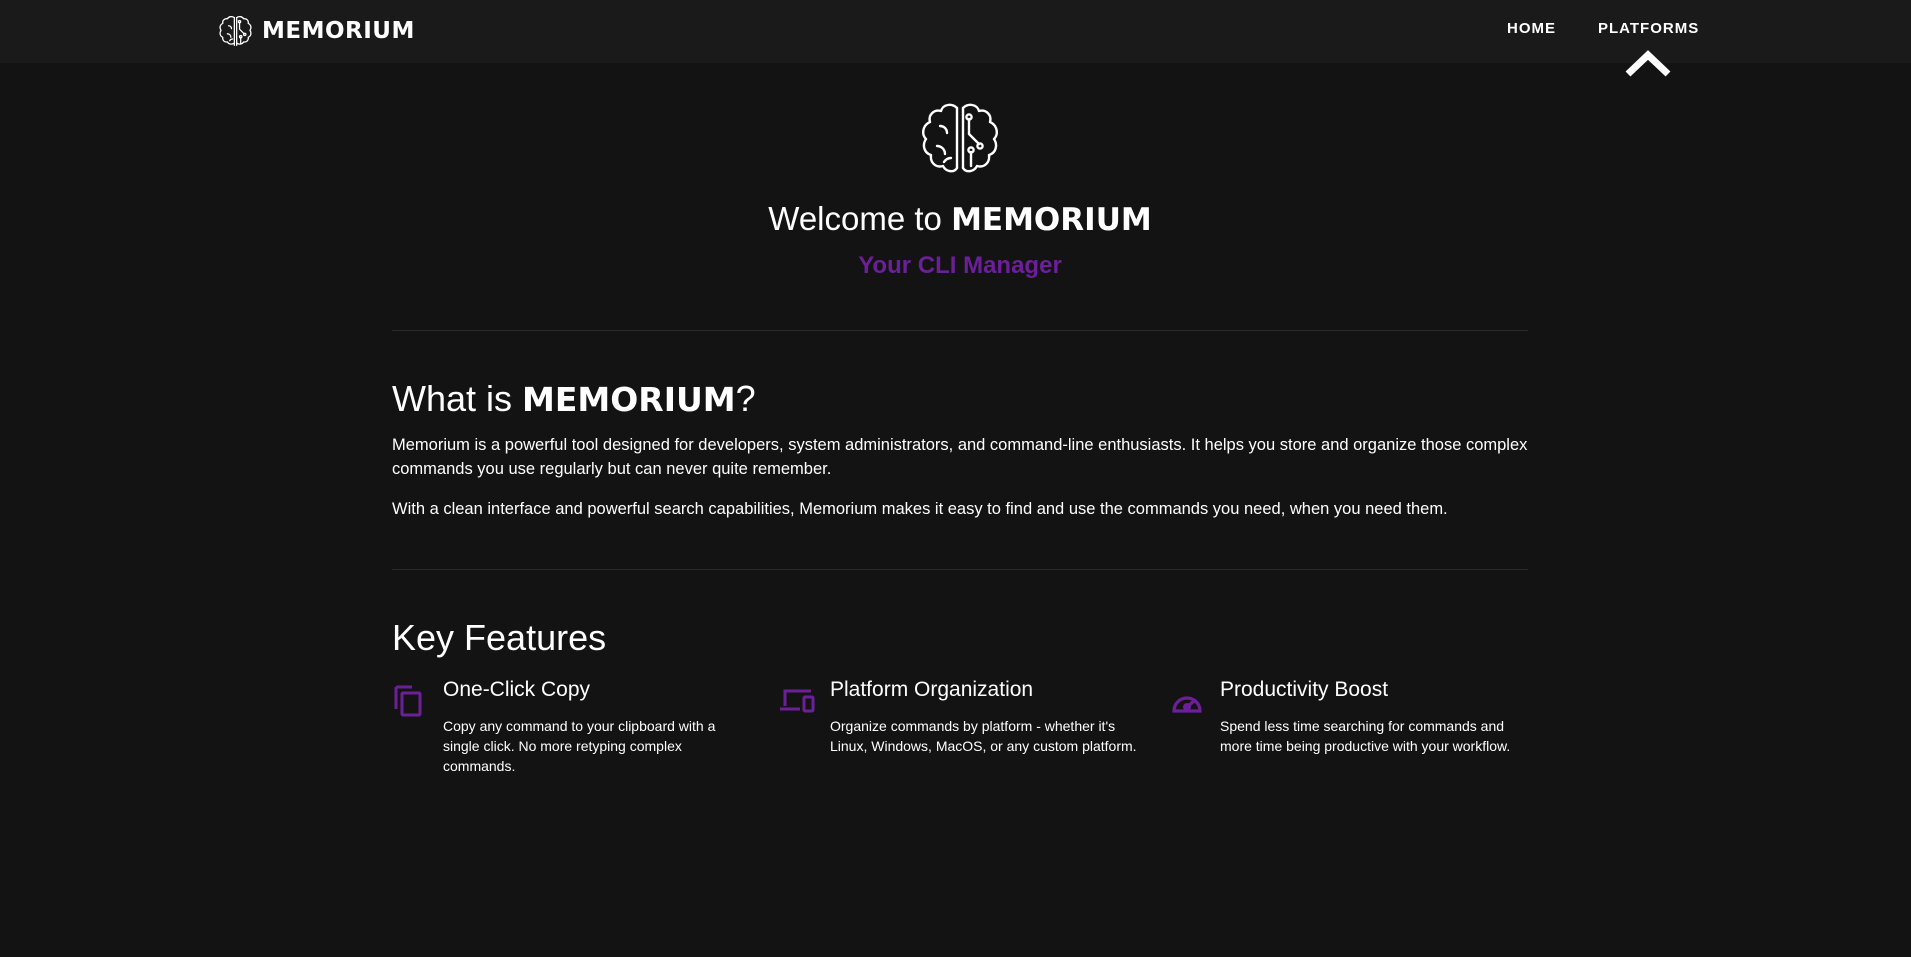 This screenshot has width=1911, height=957. What do you see at coordinates (1648, 63) in the screenshot?
I see `chevron-up-icon` at bounding box center [1648, 63].